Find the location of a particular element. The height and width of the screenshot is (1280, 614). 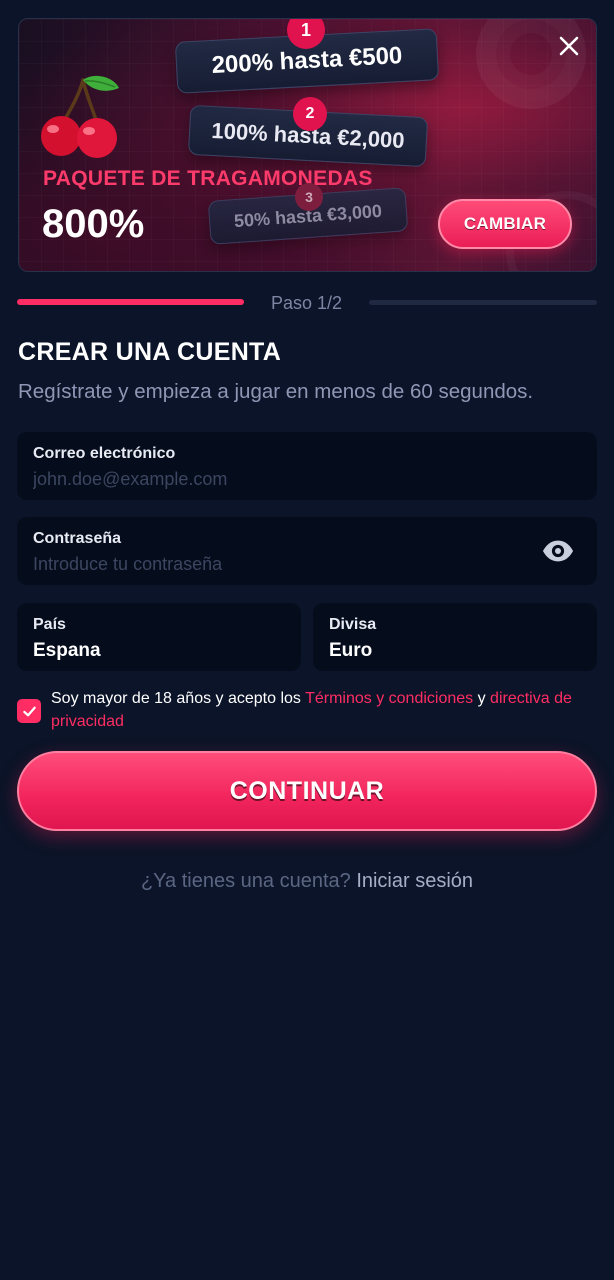

show-password-button is located at coordinates (558, 551).